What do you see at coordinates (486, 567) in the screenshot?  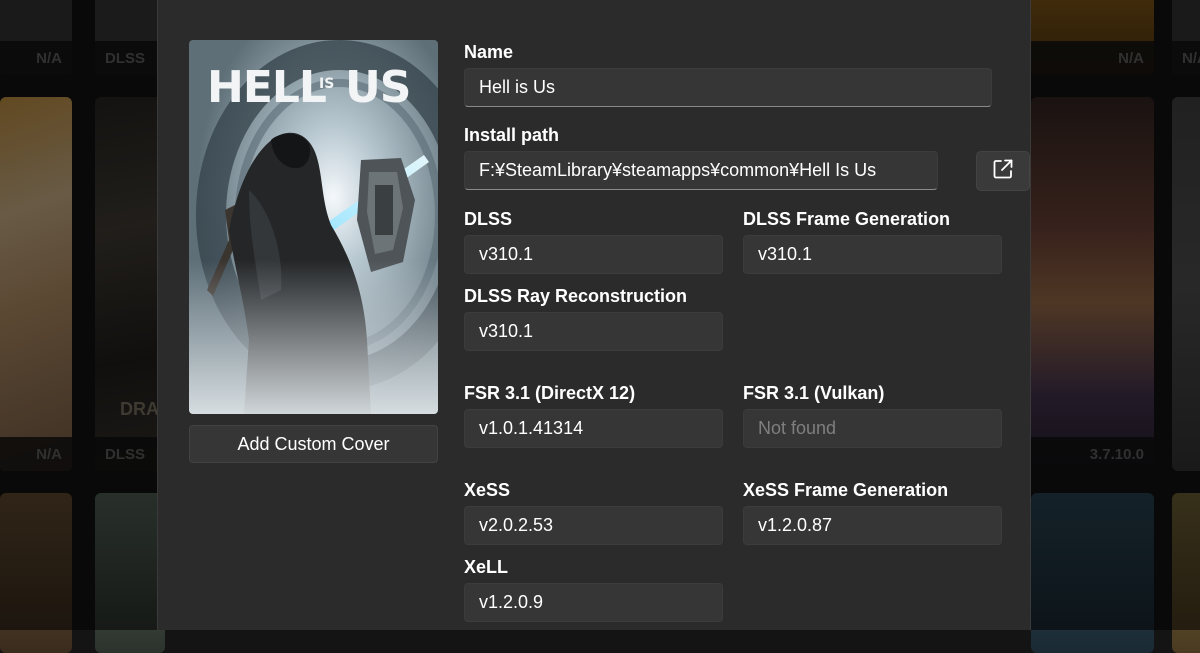 I see `xell-label: XeLL` at bounding box center [486, 567].